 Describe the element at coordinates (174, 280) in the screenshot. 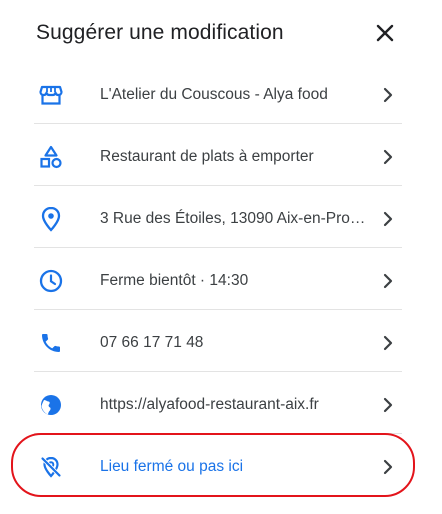

I see `row-label: Ferme bientôt · 14:30` at that location.